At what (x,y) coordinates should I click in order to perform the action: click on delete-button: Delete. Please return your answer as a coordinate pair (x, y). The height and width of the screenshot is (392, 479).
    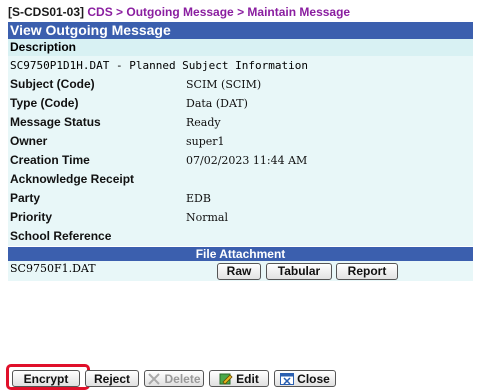
    Looking at the image, I should click on (174, 378).